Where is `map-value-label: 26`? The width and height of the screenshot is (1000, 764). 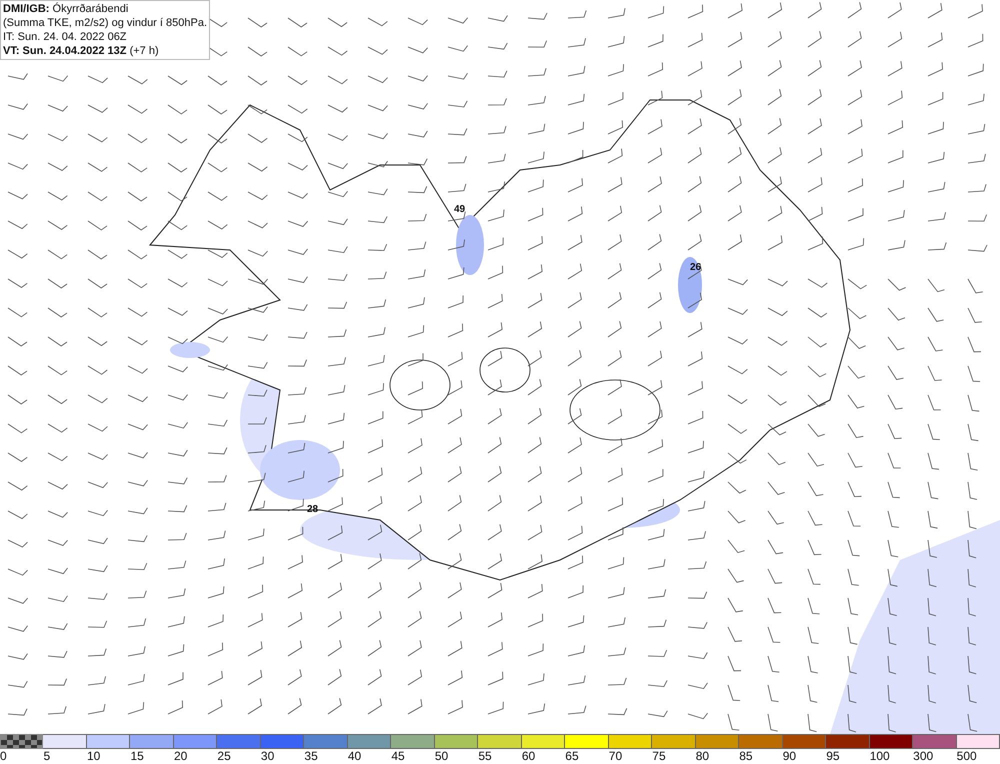 map-value-label: 26 is located at coordinates (696, 268).